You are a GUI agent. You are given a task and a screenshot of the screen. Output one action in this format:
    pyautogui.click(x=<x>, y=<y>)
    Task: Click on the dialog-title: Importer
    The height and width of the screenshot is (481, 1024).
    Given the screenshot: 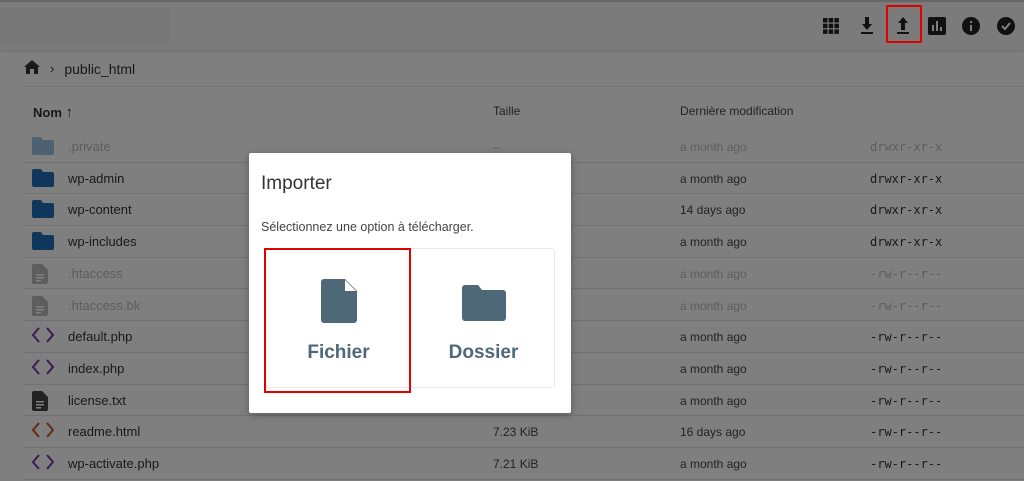 What is the action you would take?
    pyautogui.click(x=296, y=183)
    